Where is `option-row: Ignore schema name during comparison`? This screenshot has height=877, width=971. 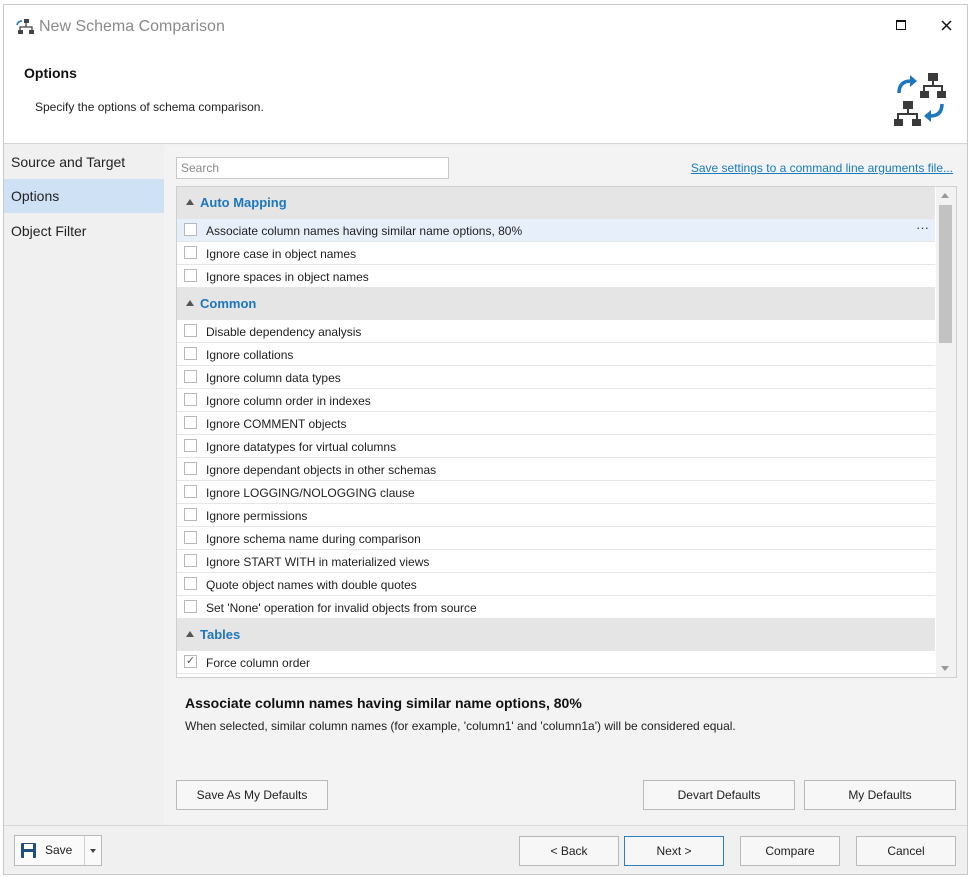
option-row: Ignore schema name during comparison is located at coordinates (556, 538).